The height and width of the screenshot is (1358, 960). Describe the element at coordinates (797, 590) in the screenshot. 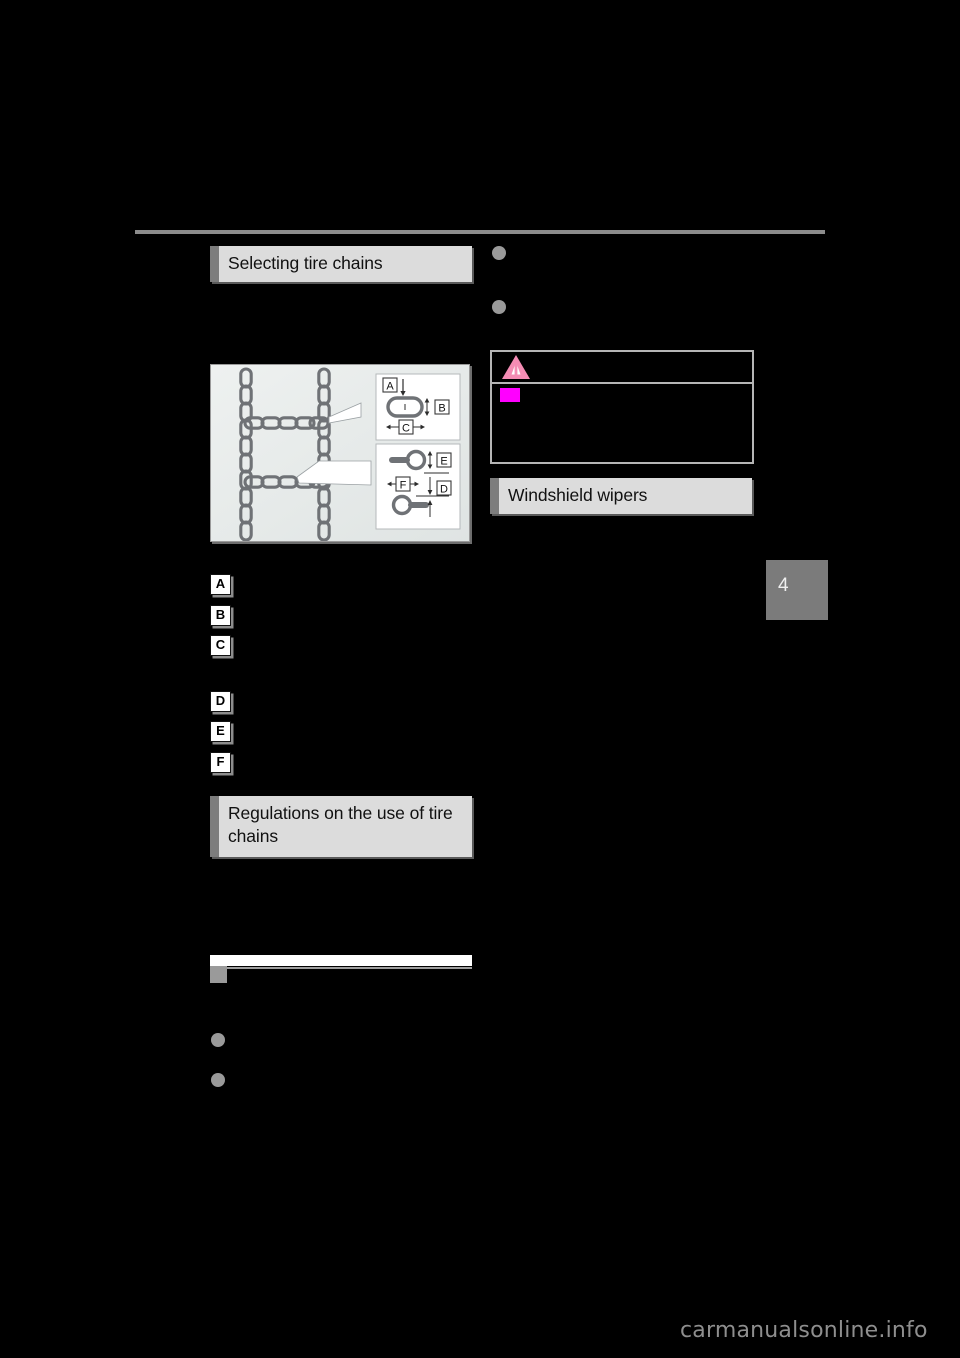

I see `chapter-tab: 4` at that location.